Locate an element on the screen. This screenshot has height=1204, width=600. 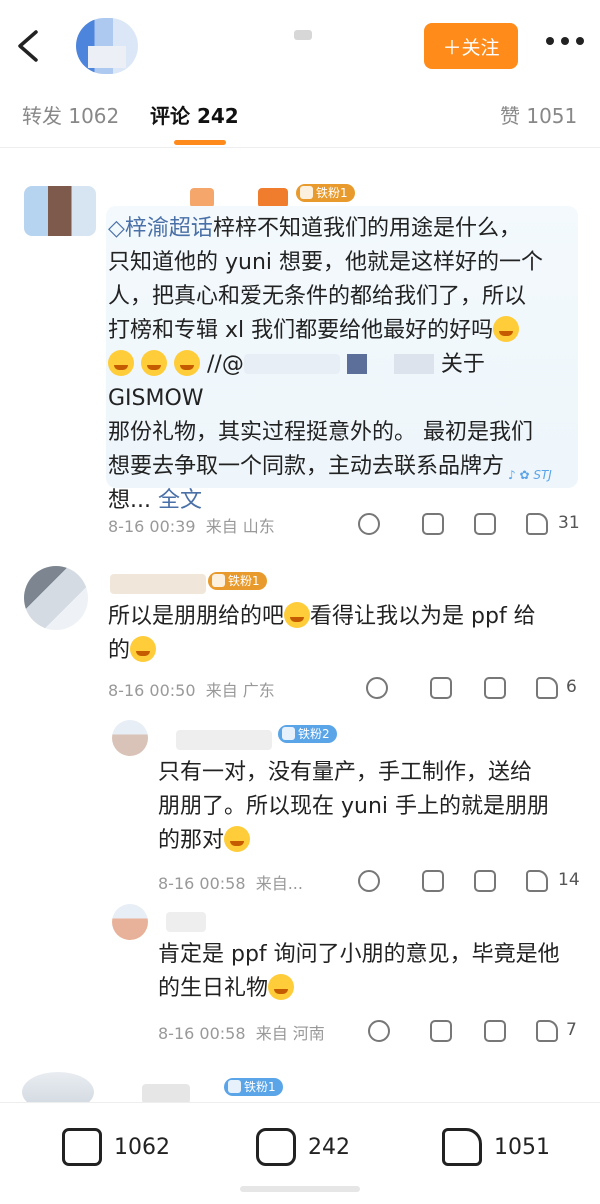
more-options-icon is located at coordinates (565, 41).